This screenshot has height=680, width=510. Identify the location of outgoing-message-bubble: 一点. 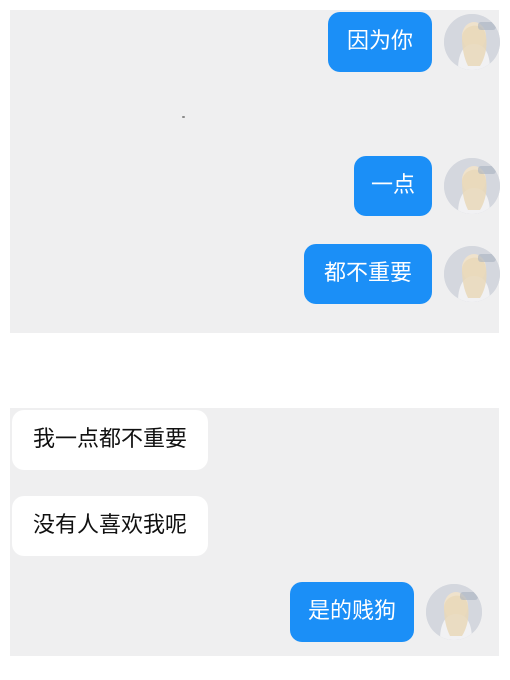
(393, 186).